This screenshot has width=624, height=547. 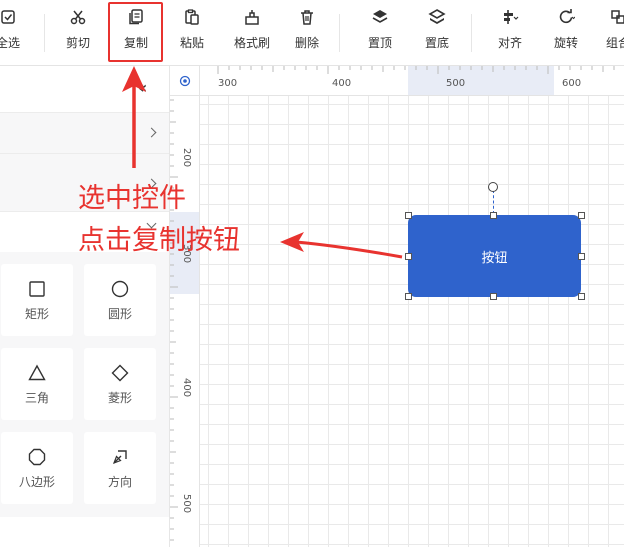 I want to click on format-brush-label: 格式刷, so click(x=251, y=43).